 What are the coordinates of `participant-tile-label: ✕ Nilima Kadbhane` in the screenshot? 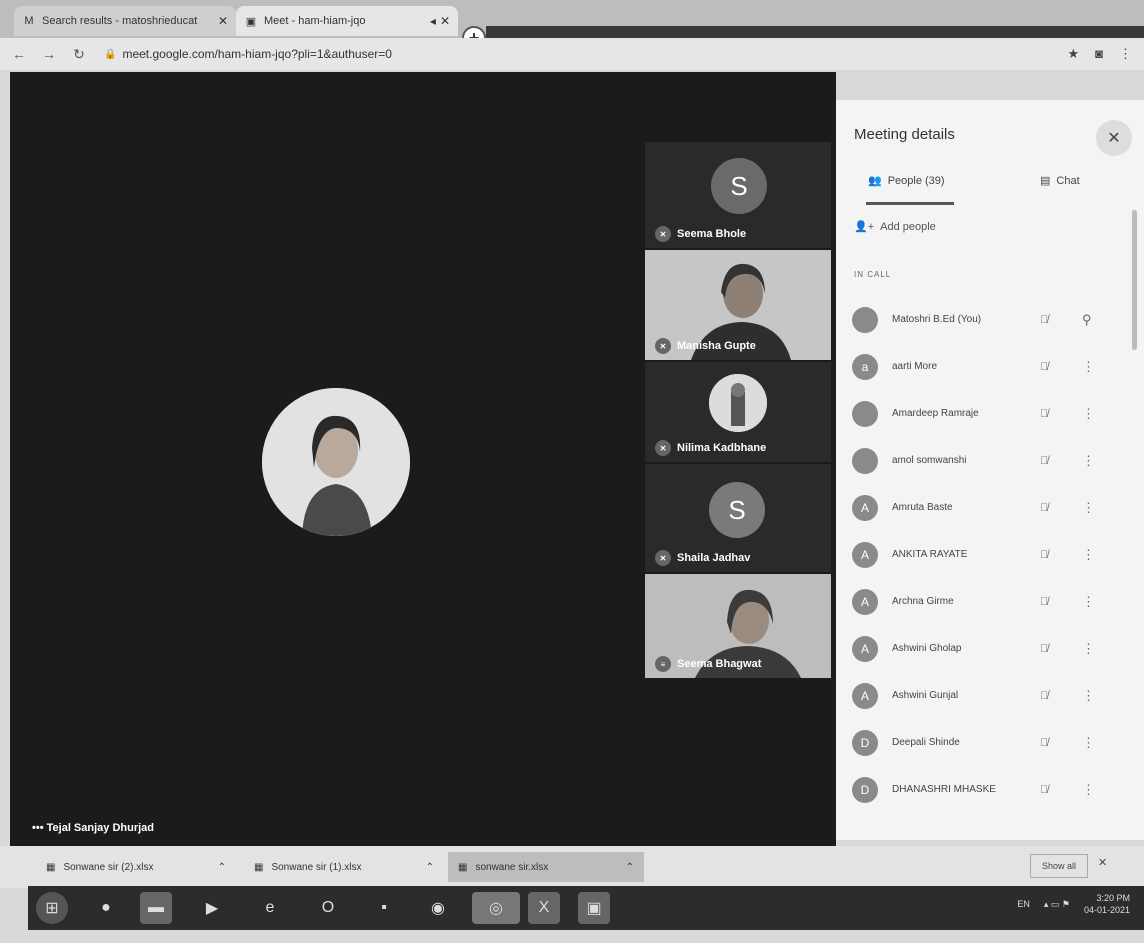 It's located at (710, 448).